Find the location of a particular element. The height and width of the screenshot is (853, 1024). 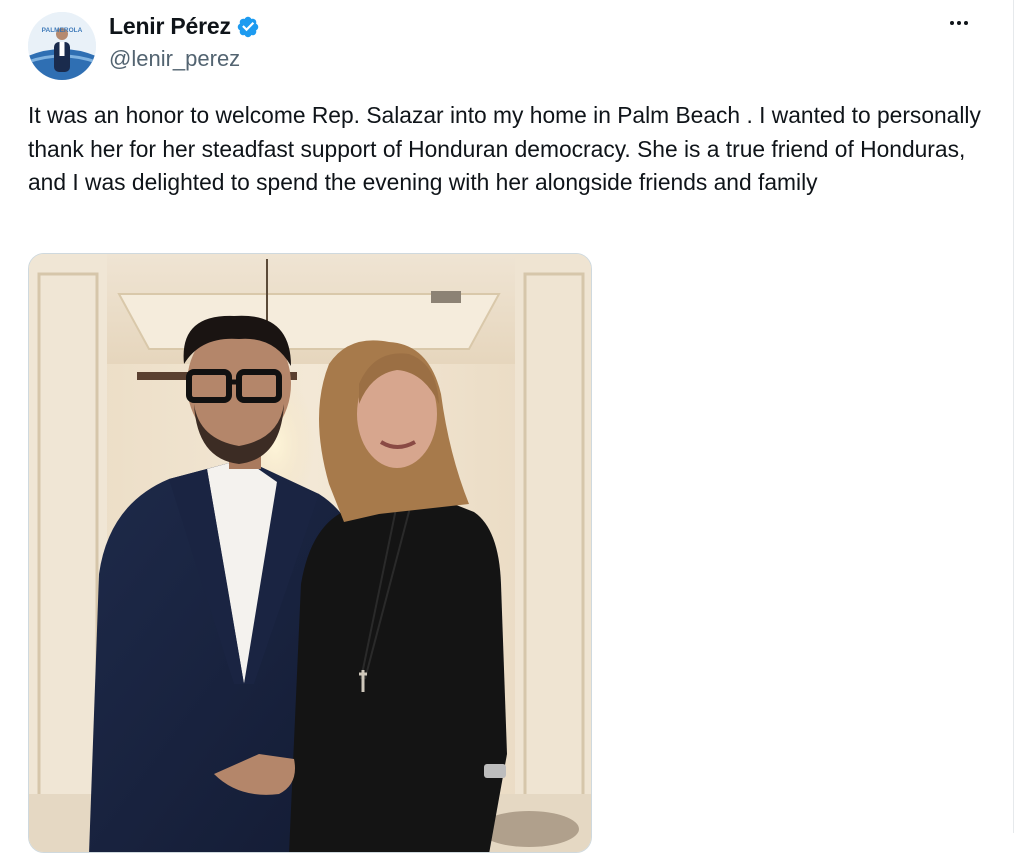

more-options-icon is located at coordinates (959, 23).